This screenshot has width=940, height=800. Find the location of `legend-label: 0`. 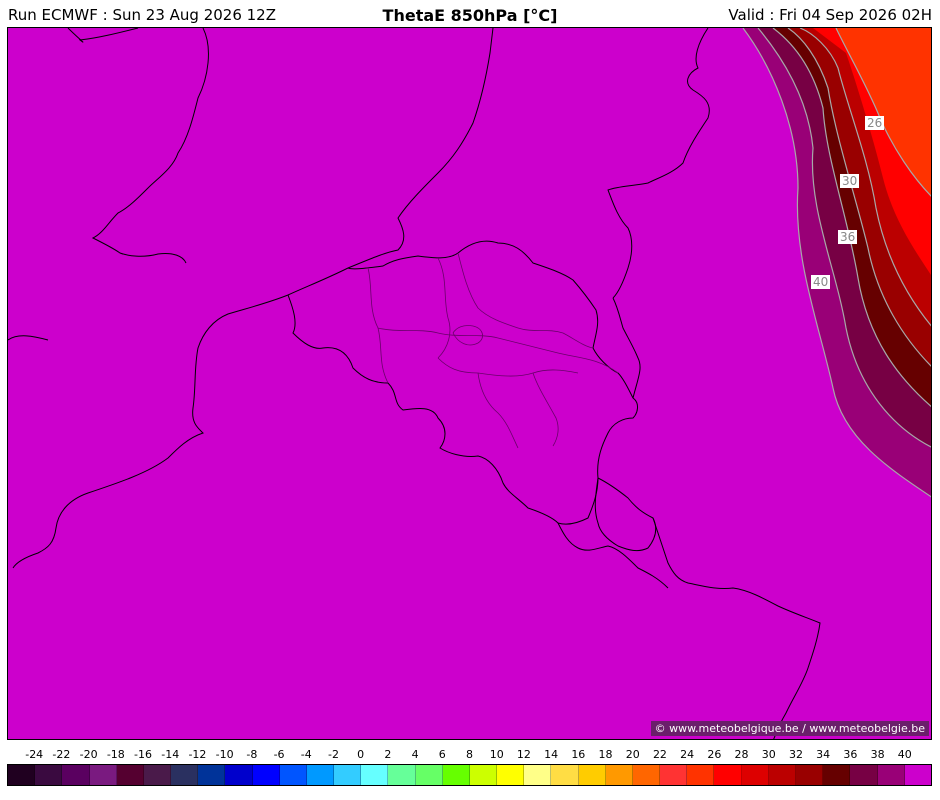

legend-label: 0 is located at coordinates (361, 754).